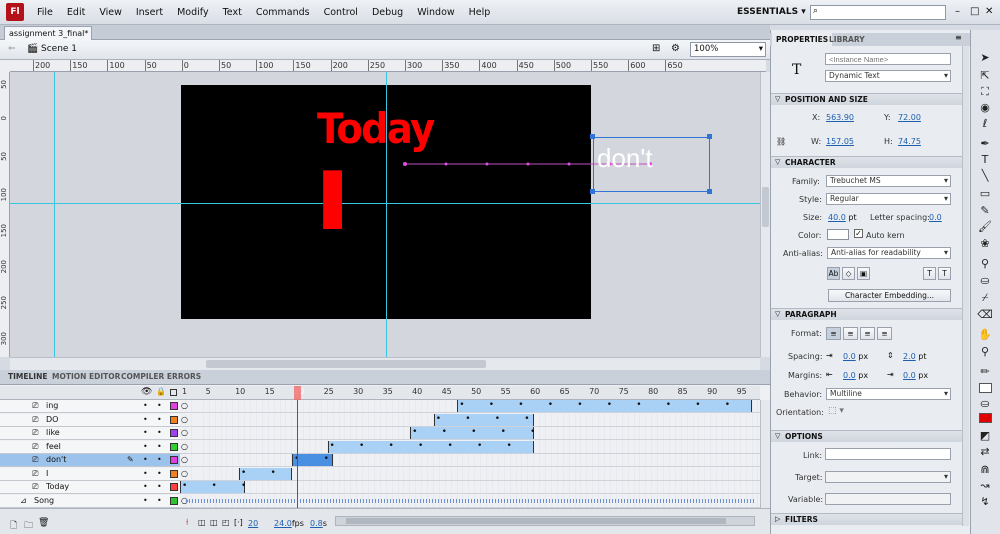 The height and width of the screenshot is (534, 1000). Describe the element at coordinates (771, 12) in the screenshot. I see `workspace-switcher: ESSENTIALS ▾` at that location.